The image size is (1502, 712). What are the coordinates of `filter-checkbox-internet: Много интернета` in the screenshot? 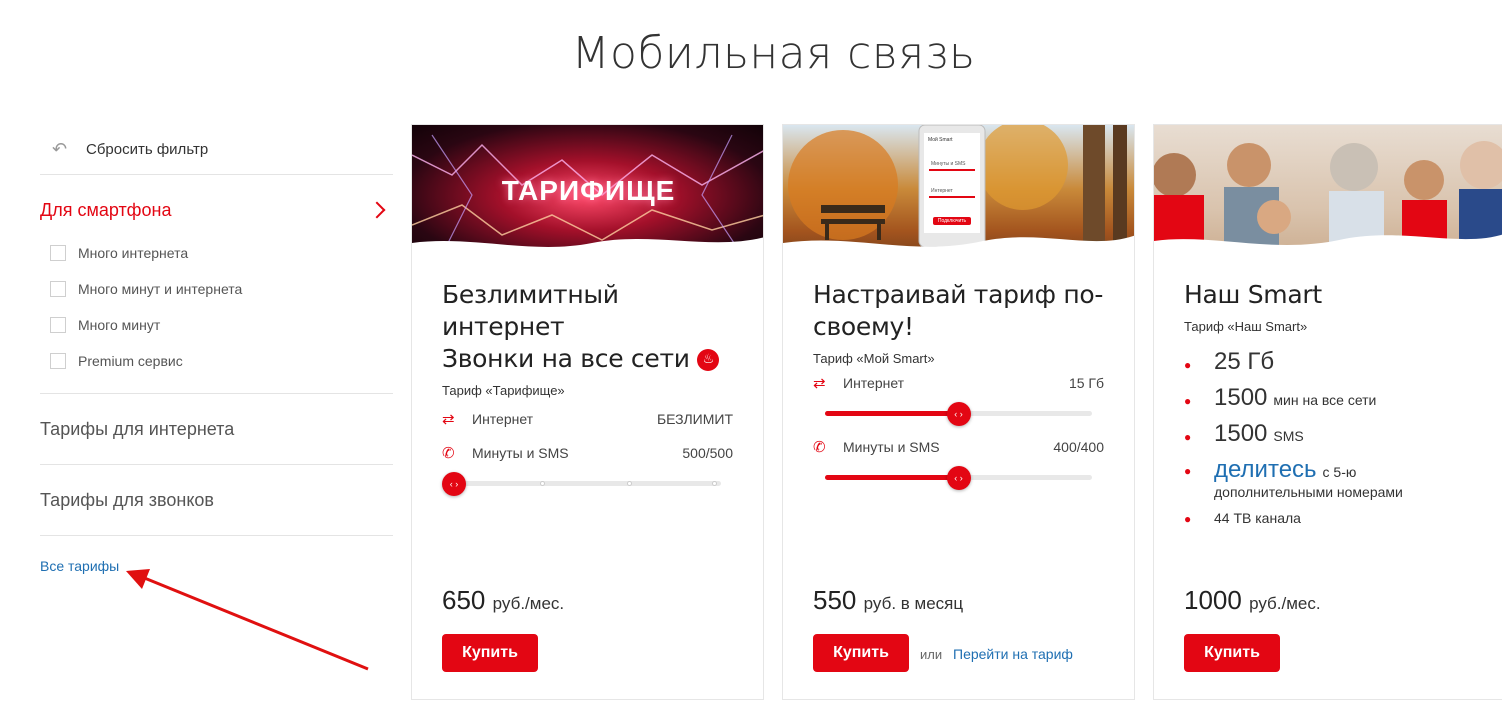 It's located at (221, 253).